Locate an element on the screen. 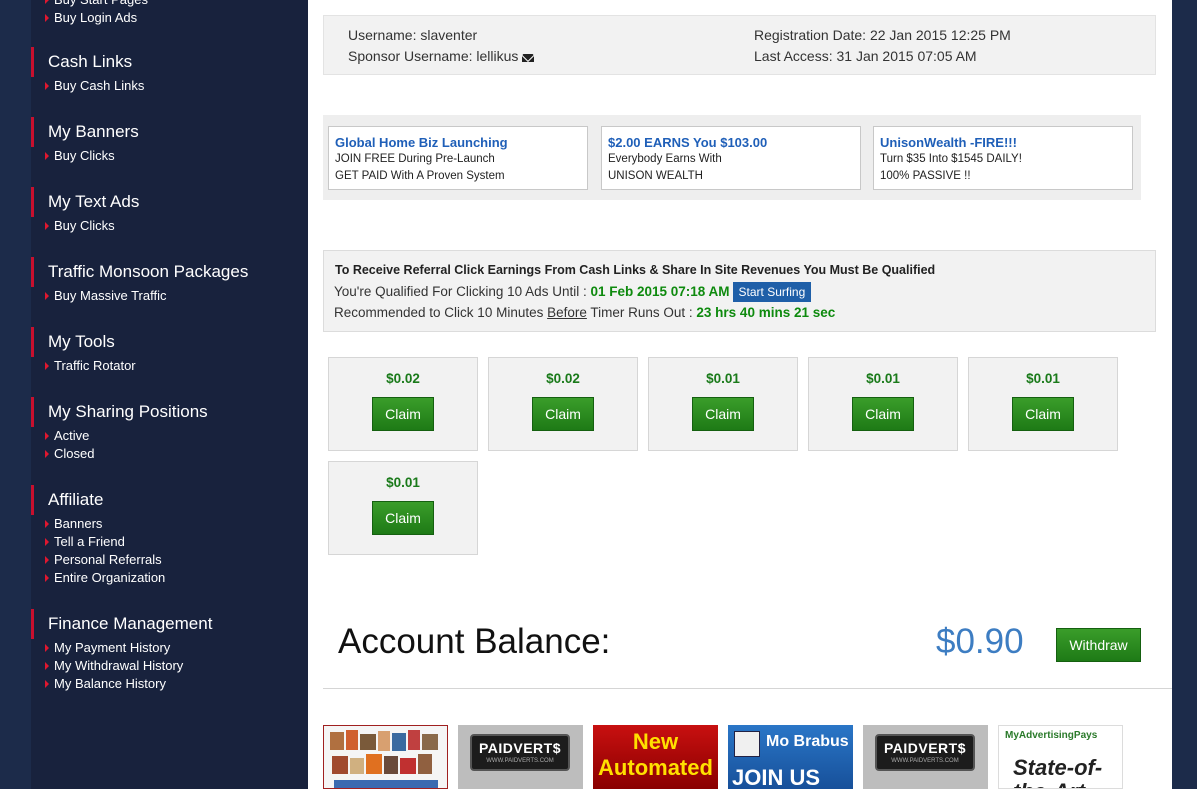 The width and height of the screenshot is (1197, 789). mobrabus-join: JOIN US is located at coordinates (776, 777).